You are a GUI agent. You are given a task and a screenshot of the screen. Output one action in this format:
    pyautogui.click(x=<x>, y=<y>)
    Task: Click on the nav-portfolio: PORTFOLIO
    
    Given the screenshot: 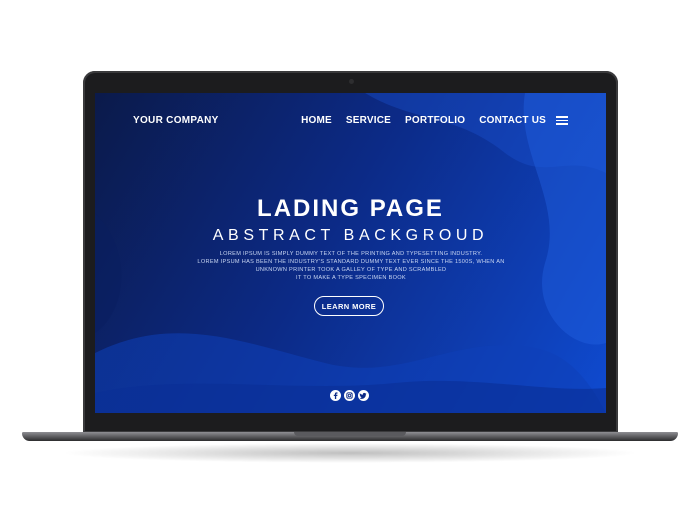 What is the action you would take?
    pyautogui.click(x=435, y=120)
    